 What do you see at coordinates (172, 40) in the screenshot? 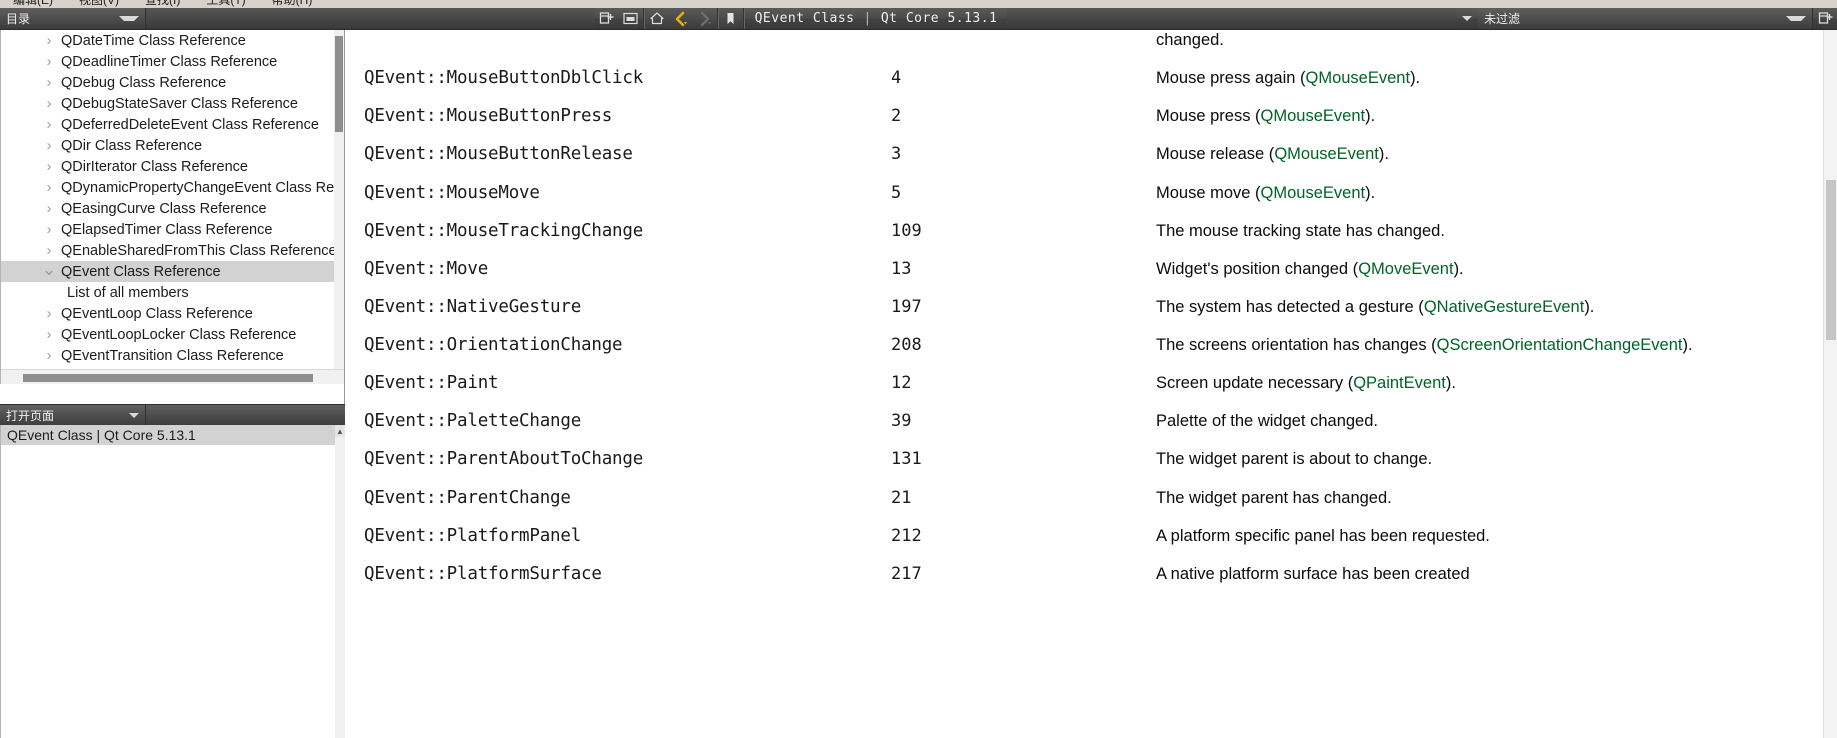
I see `tree-item-0: › QDateTime Class Reference` at bounding box center [172, 40].